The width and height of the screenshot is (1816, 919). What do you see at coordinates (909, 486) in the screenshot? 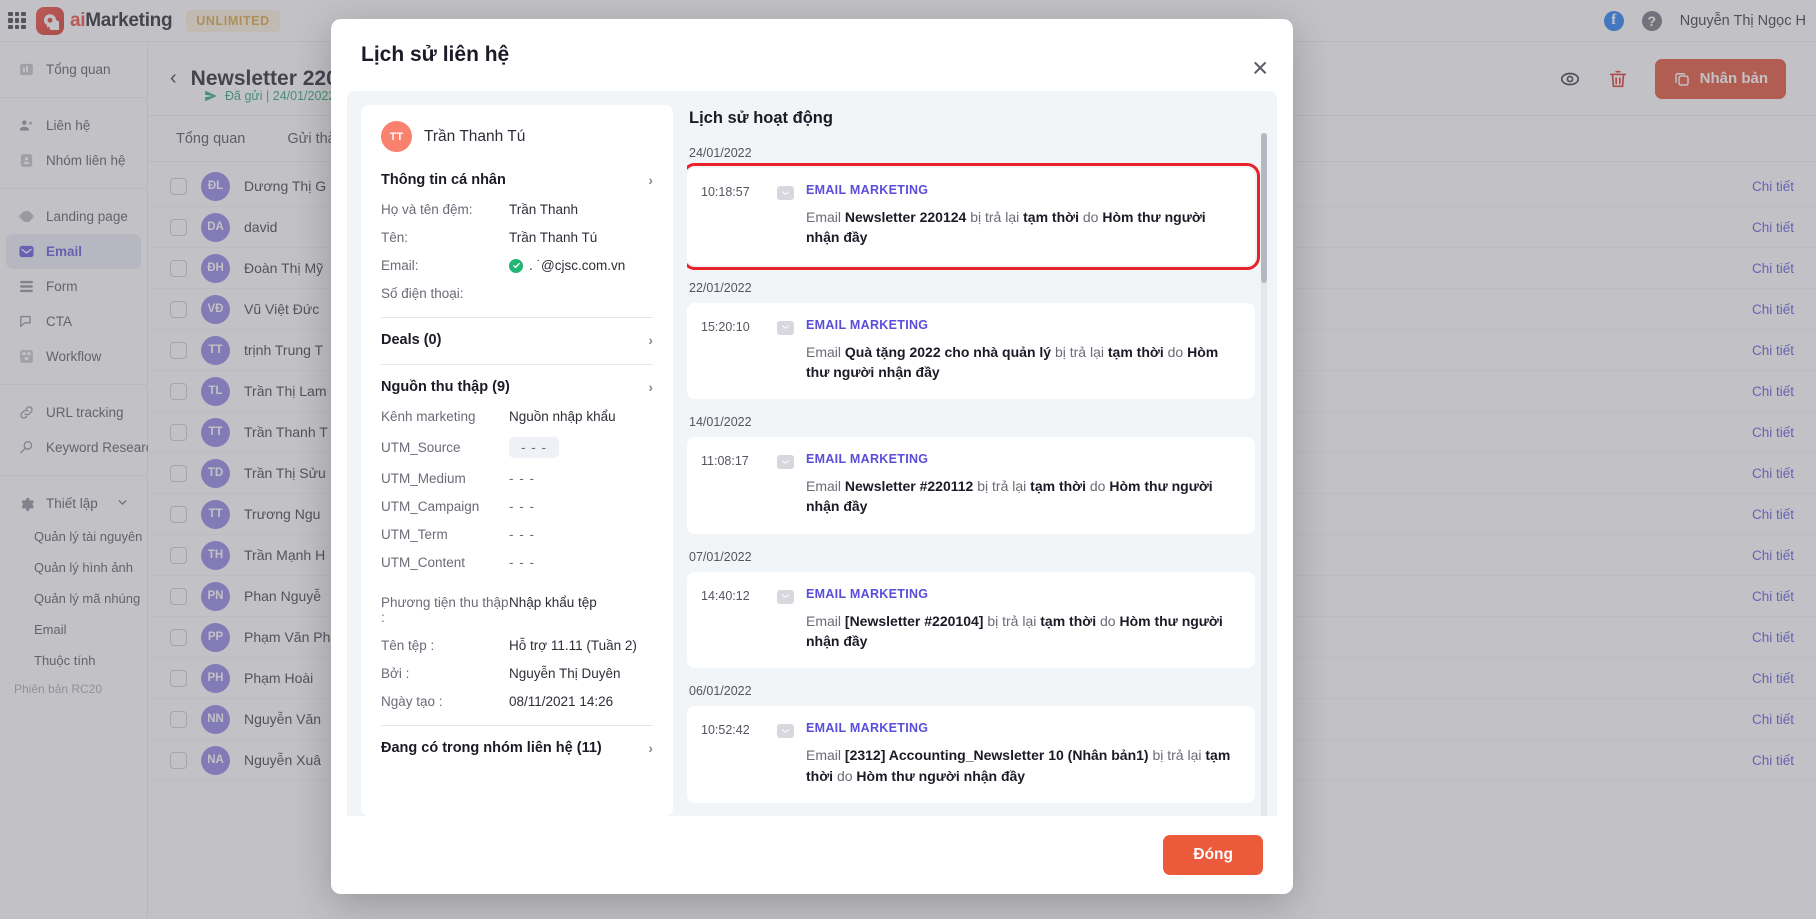
I see `activity-subject: Newsletter #220112` at bounding box center [909, 486].